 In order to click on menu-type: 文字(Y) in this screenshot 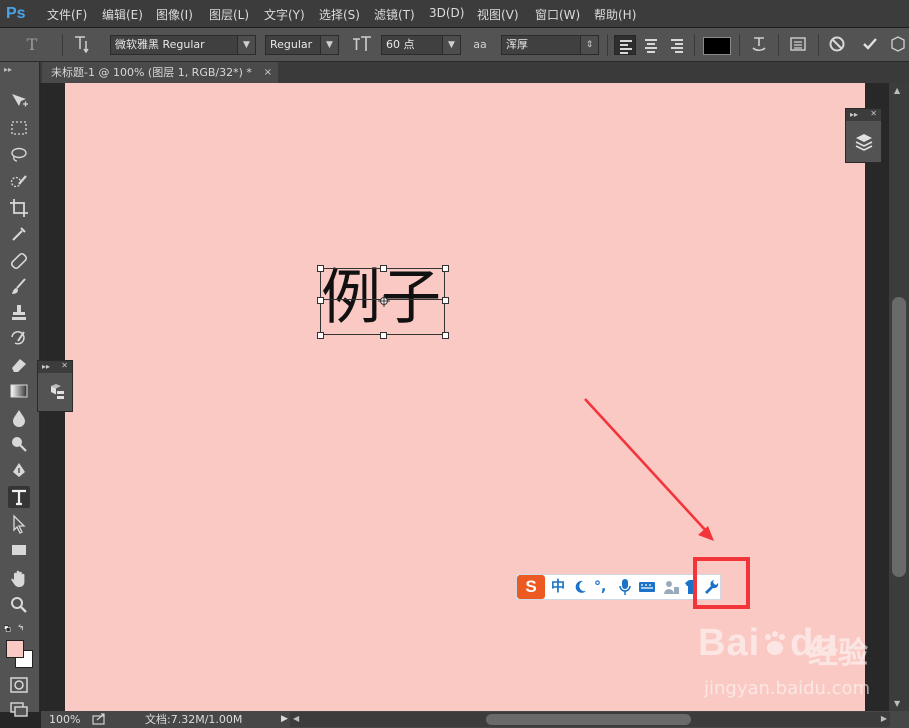, I will do `click(284, 14)`.